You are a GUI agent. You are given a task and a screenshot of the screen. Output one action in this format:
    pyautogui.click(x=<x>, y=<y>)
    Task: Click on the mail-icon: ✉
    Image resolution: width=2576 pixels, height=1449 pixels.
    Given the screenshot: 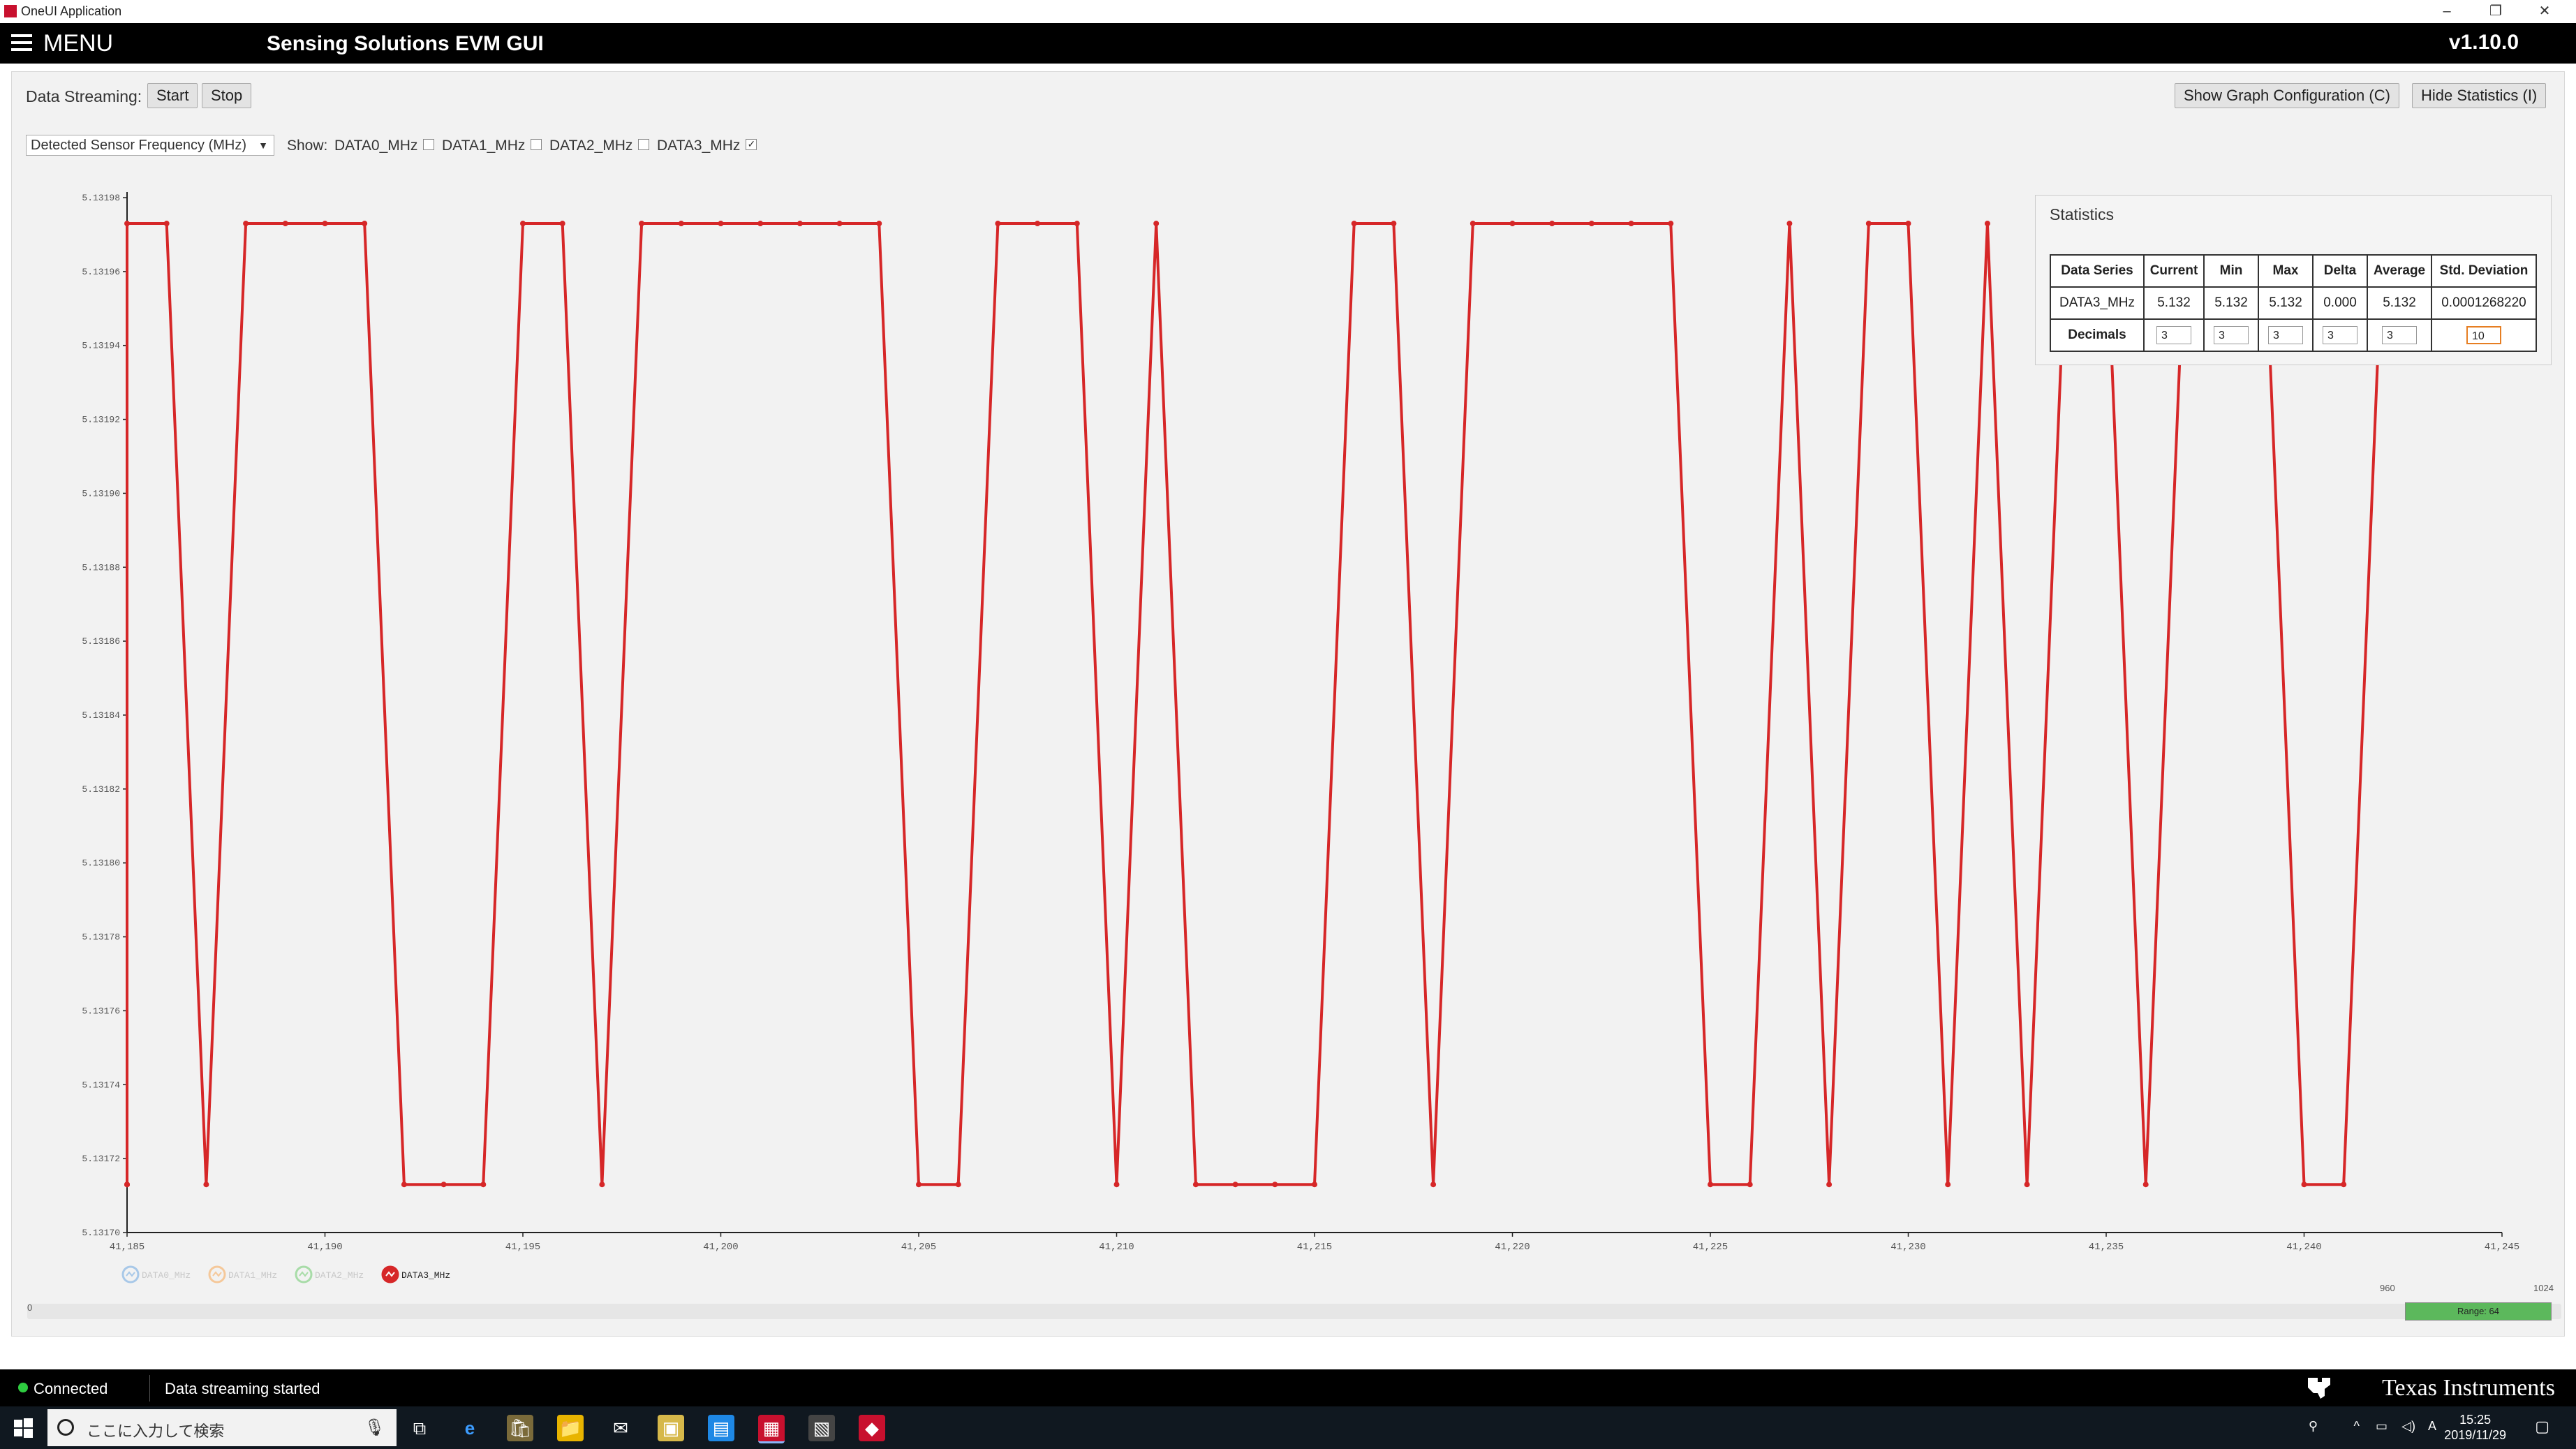 What is the action you would take?
    pyautogui.click(x=620, y=1428)
    